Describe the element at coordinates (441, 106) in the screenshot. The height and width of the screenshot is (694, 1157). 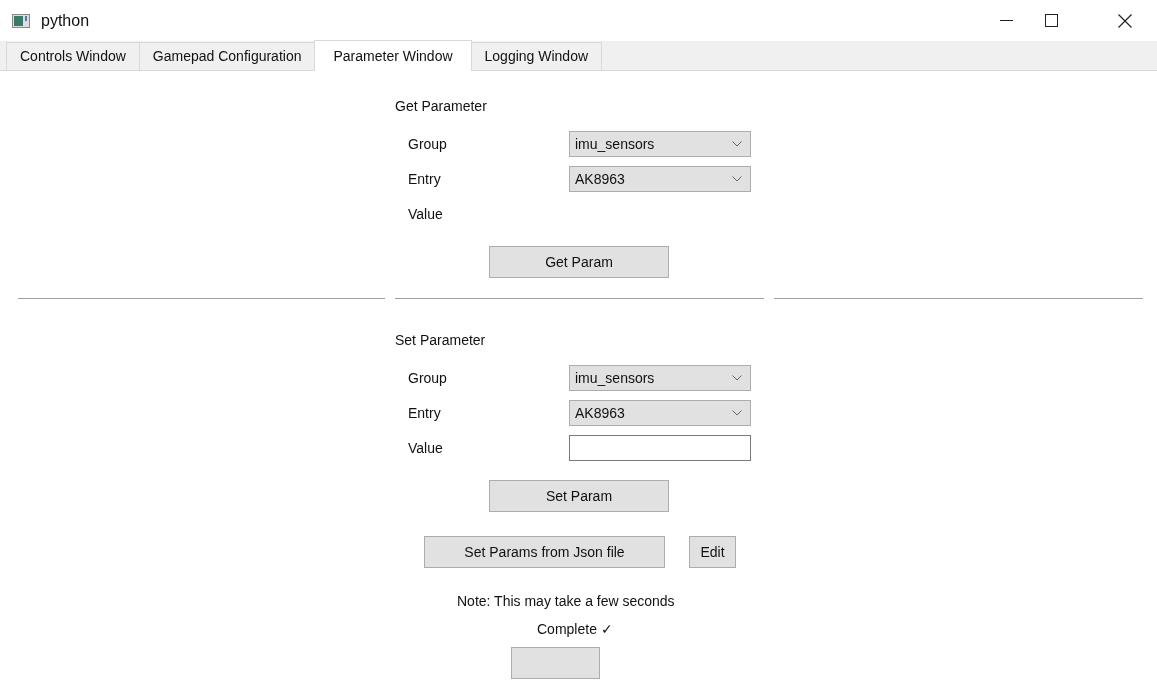
I see `section-title: Get Parameter` at that location.